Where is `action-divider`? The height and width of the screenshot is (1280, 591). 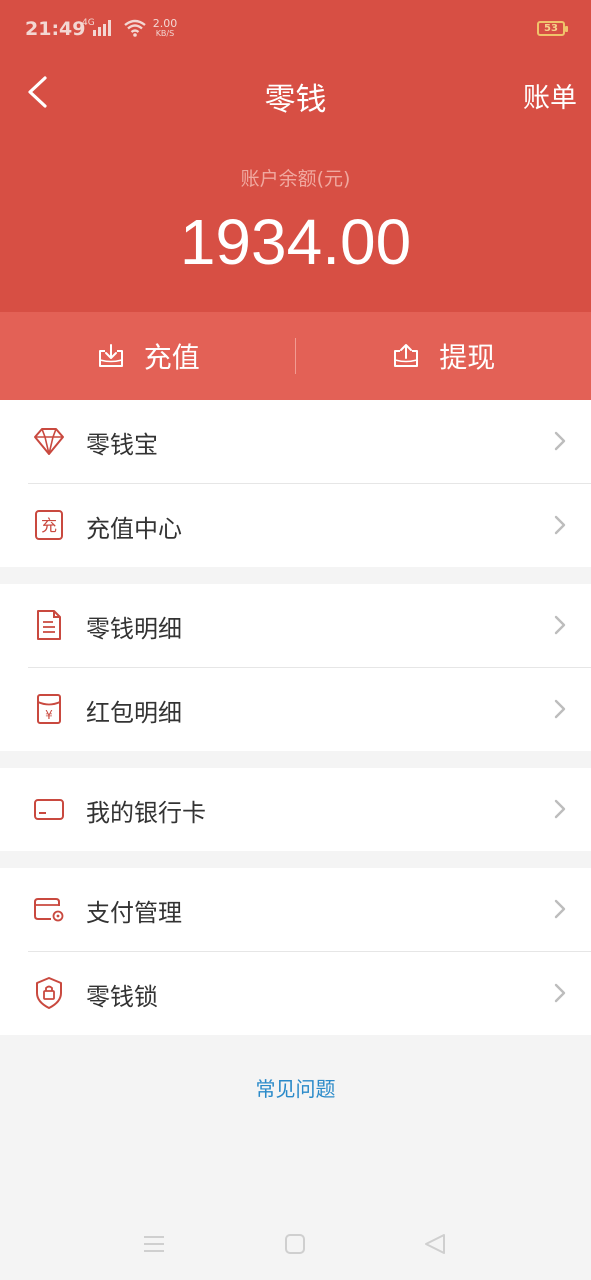 action-divider is located at coordinates (295, 356).